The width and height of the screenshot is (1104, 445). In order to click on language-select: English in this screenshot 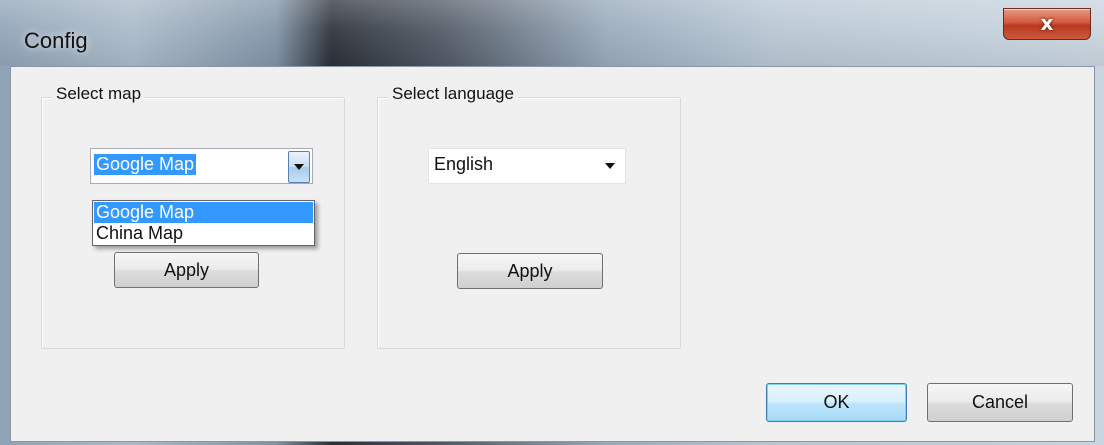, I will do `click(527, 166)`.